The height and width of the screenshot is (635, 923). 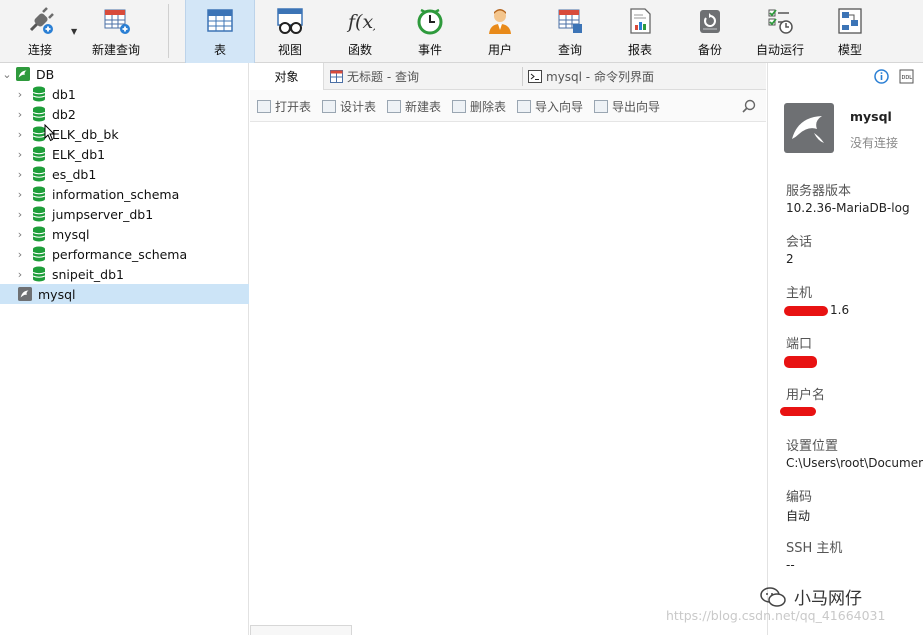 I want to click on tree-db-label: jumpserver_db1, so click(x=103, y=214).